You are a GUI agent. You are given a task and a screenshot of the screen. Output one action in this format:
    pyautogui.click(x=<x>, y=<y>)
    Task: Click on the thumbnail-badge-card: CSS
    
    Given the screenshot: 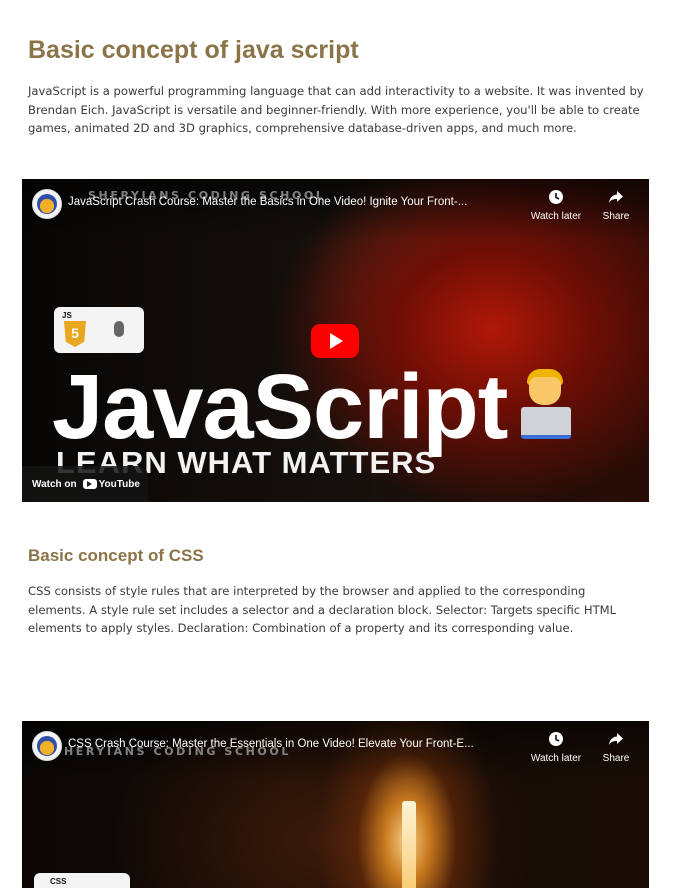 What is the action you would take?
    pyautogui.click(x=82, y=880)
    